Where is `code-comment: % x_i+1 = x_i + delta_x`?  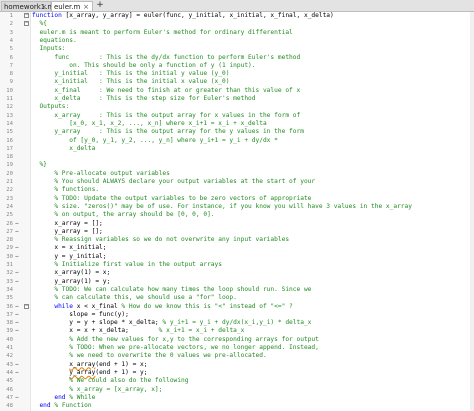 code-comment: % x_i+1 = x_i + delta_x is located at coordinates (201, 331).